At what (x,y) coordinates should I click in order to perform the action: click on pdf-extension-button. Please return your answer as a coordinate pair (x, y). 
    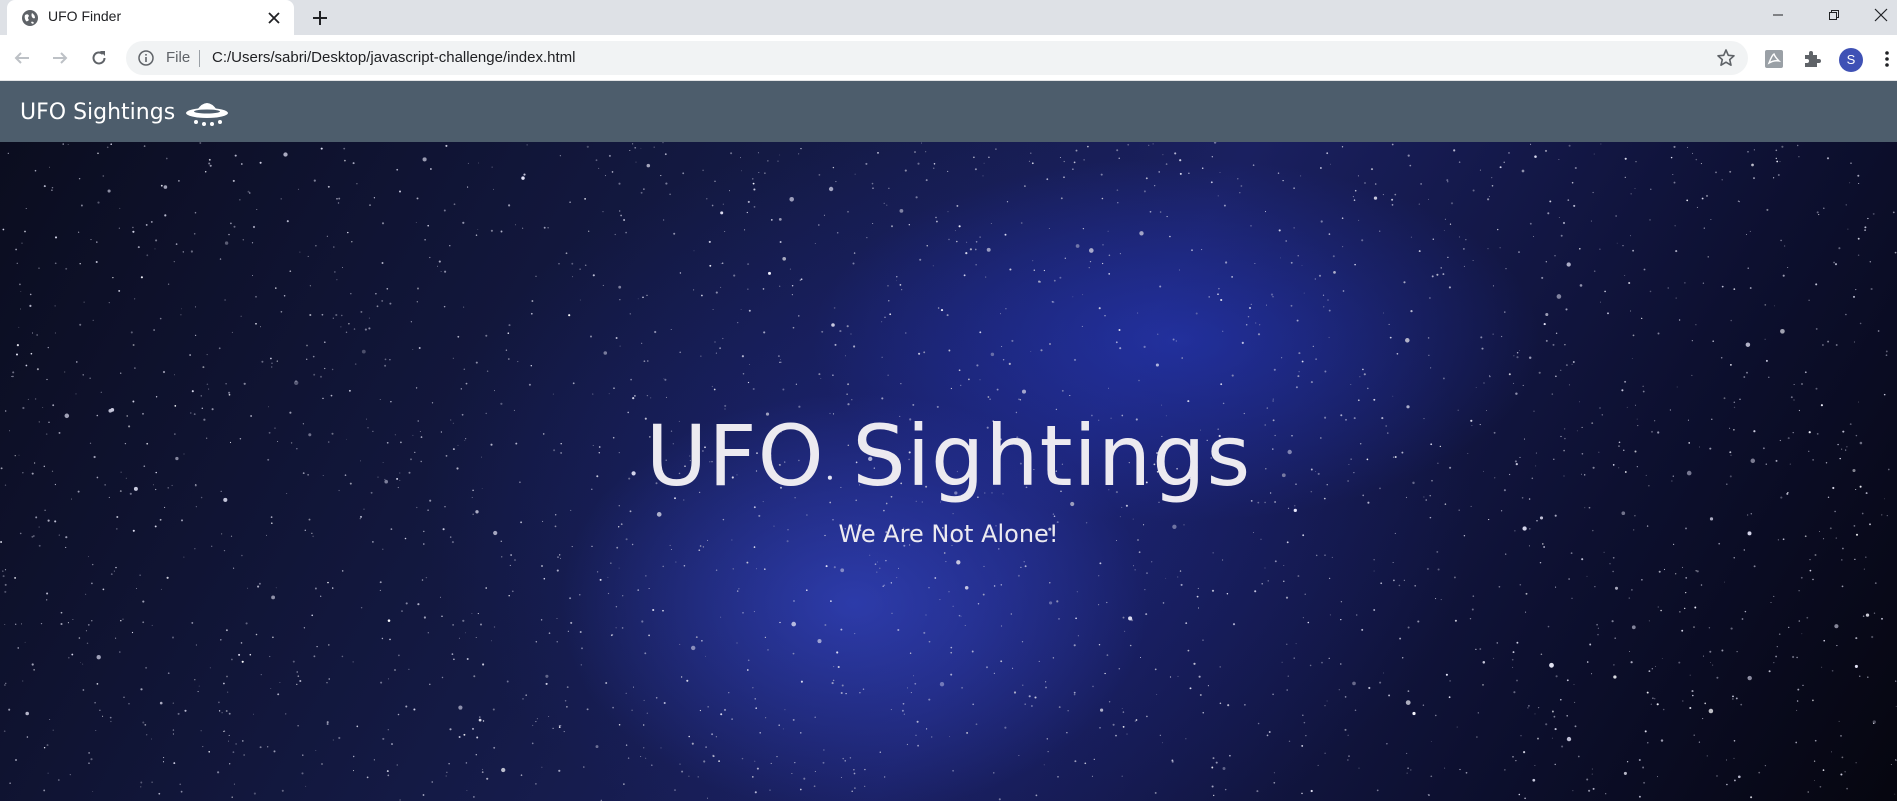
    Looking at the image, I should click on (1774, 59).